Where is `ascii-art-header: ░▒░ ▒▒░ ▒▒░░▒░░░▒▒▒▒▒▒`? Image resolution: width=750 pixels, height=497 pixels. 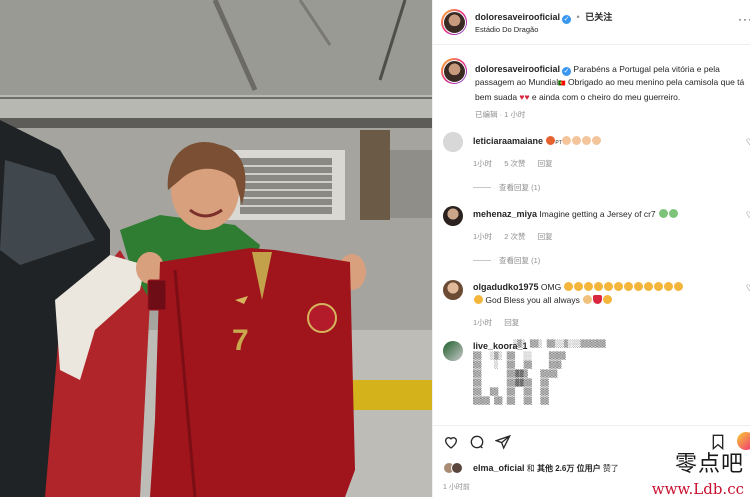 ascii-art-header: ░▒░ ▒▒░ ▒▒░░▒░░░▒▒▒▒▒▒ is located at coordinates (559, 344).